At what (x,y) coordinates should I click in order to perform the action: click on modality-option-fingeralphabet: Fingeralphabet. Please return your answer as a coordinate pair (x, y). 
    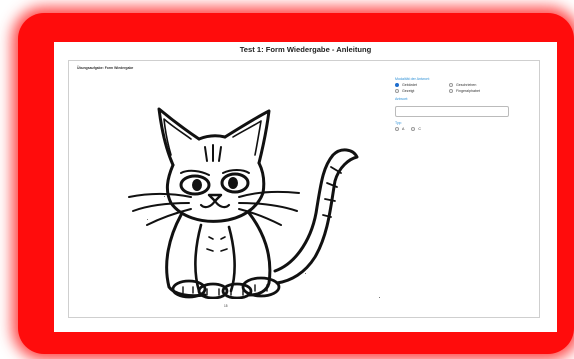
    Looking at the image, I should click on (479, 91).